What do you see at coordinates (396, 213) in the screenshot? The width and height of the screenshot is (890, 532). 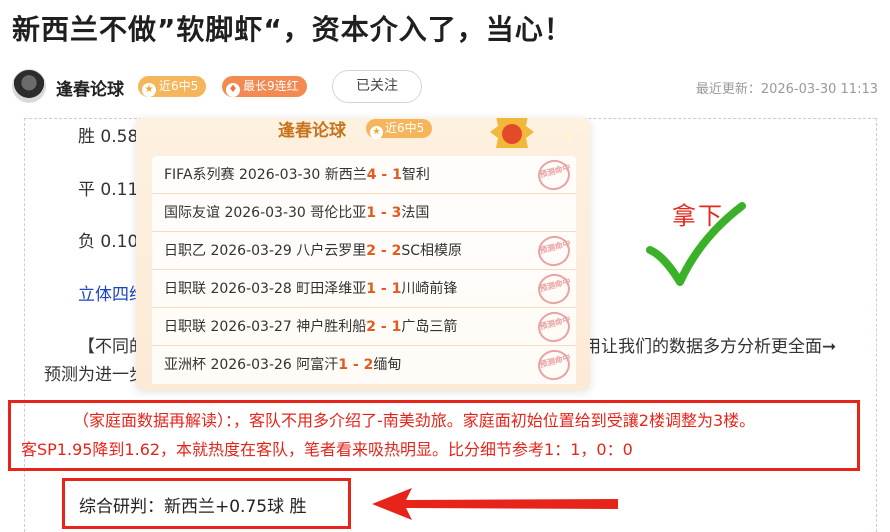 I see `score-away: 3` at bounding box center [396, 213].